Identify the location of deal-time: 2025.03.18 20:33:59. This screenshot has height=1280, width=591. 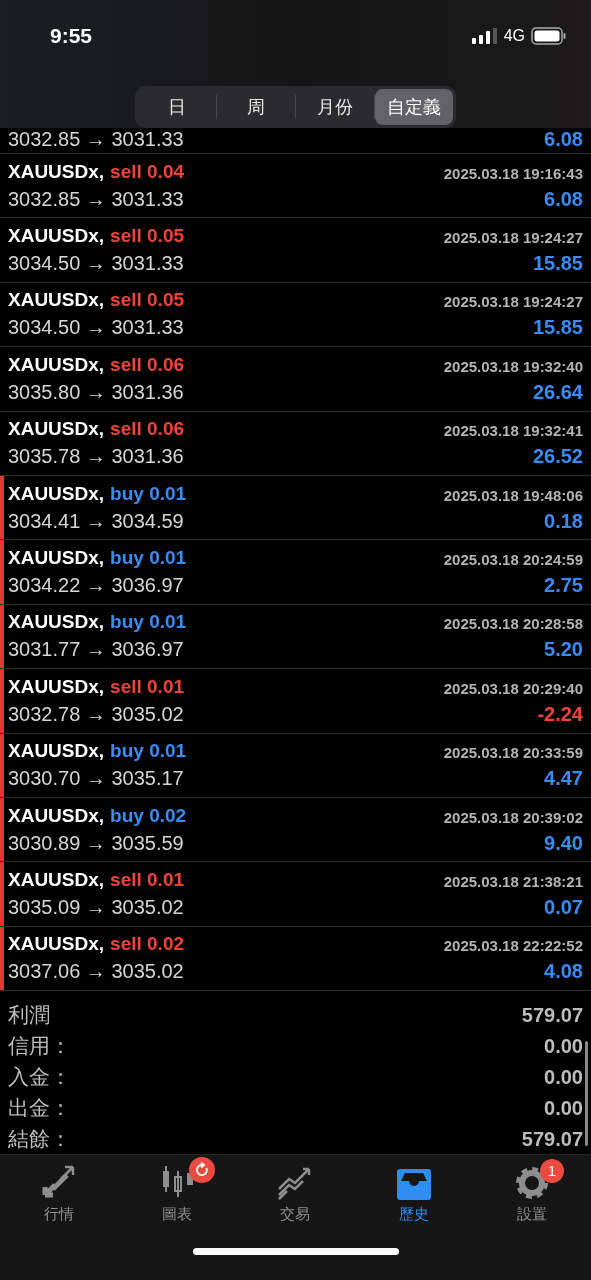
(513, 753).